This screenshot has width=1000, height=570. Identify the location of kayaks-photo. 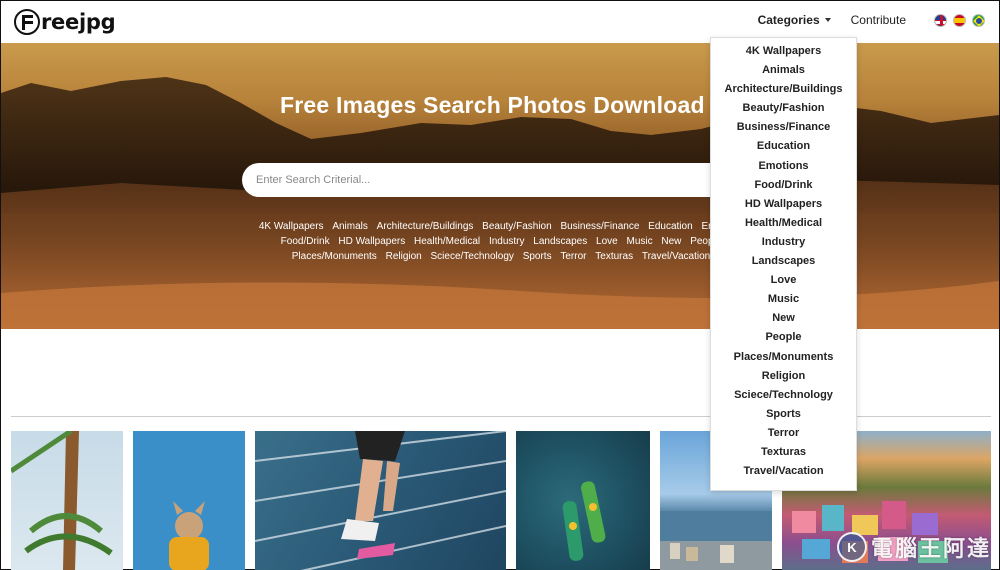
(583, 500).